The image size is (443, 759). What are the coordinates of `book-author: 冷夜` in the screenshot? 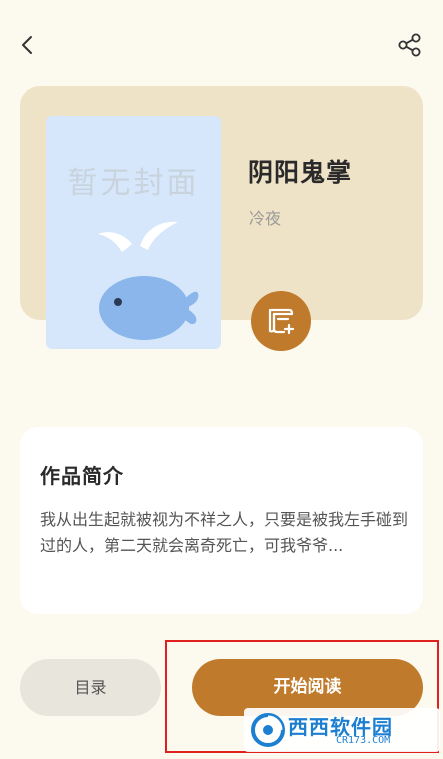 It's located at (265, 217).